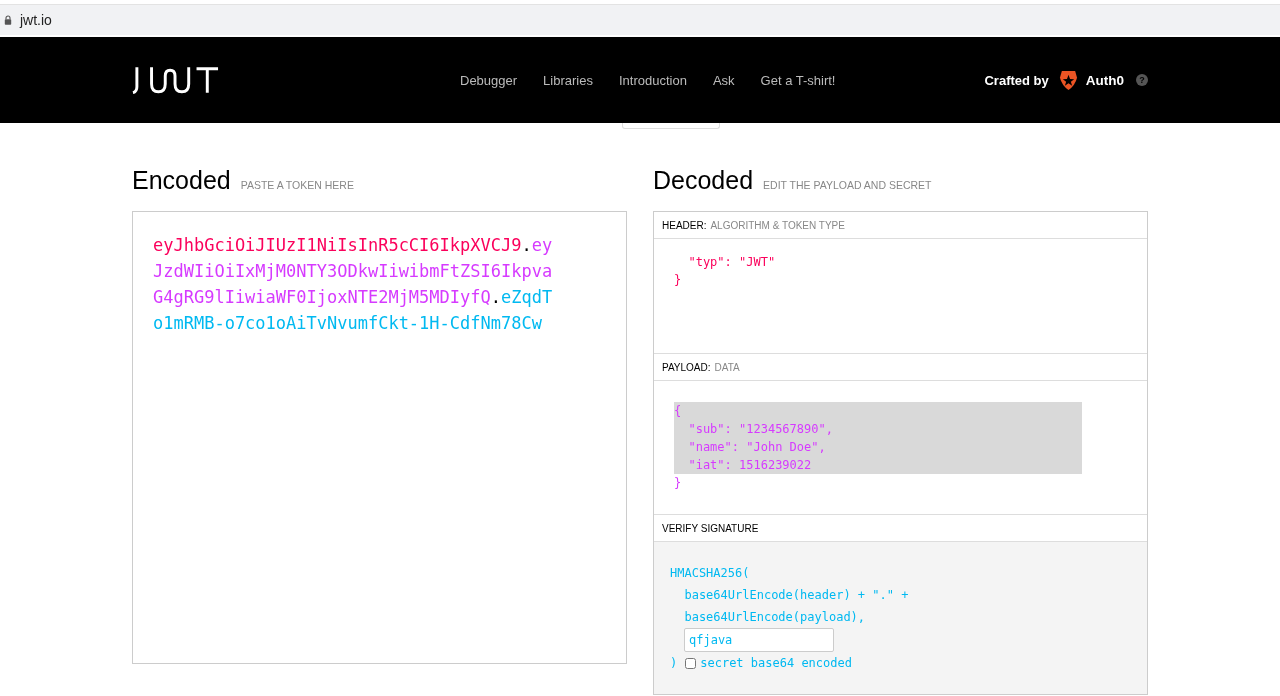 The height and width of the screenshot is (696, 1280). Describe the element at coordinates (703, 180) in the screenshot. I see `section-title: Decoded` at that location.